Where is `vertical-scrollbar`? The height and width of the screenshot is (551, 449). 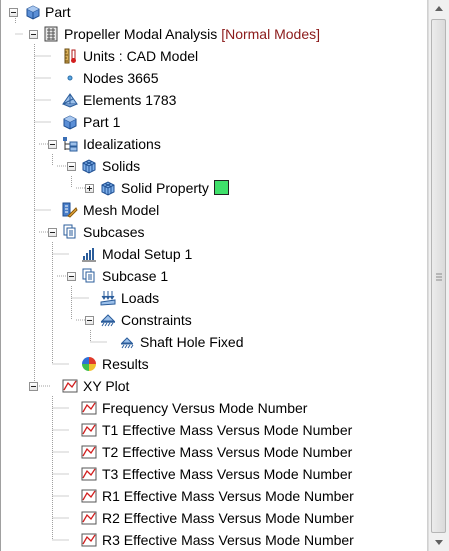 vertical-scrollbar is located at coordinates (438, 275).